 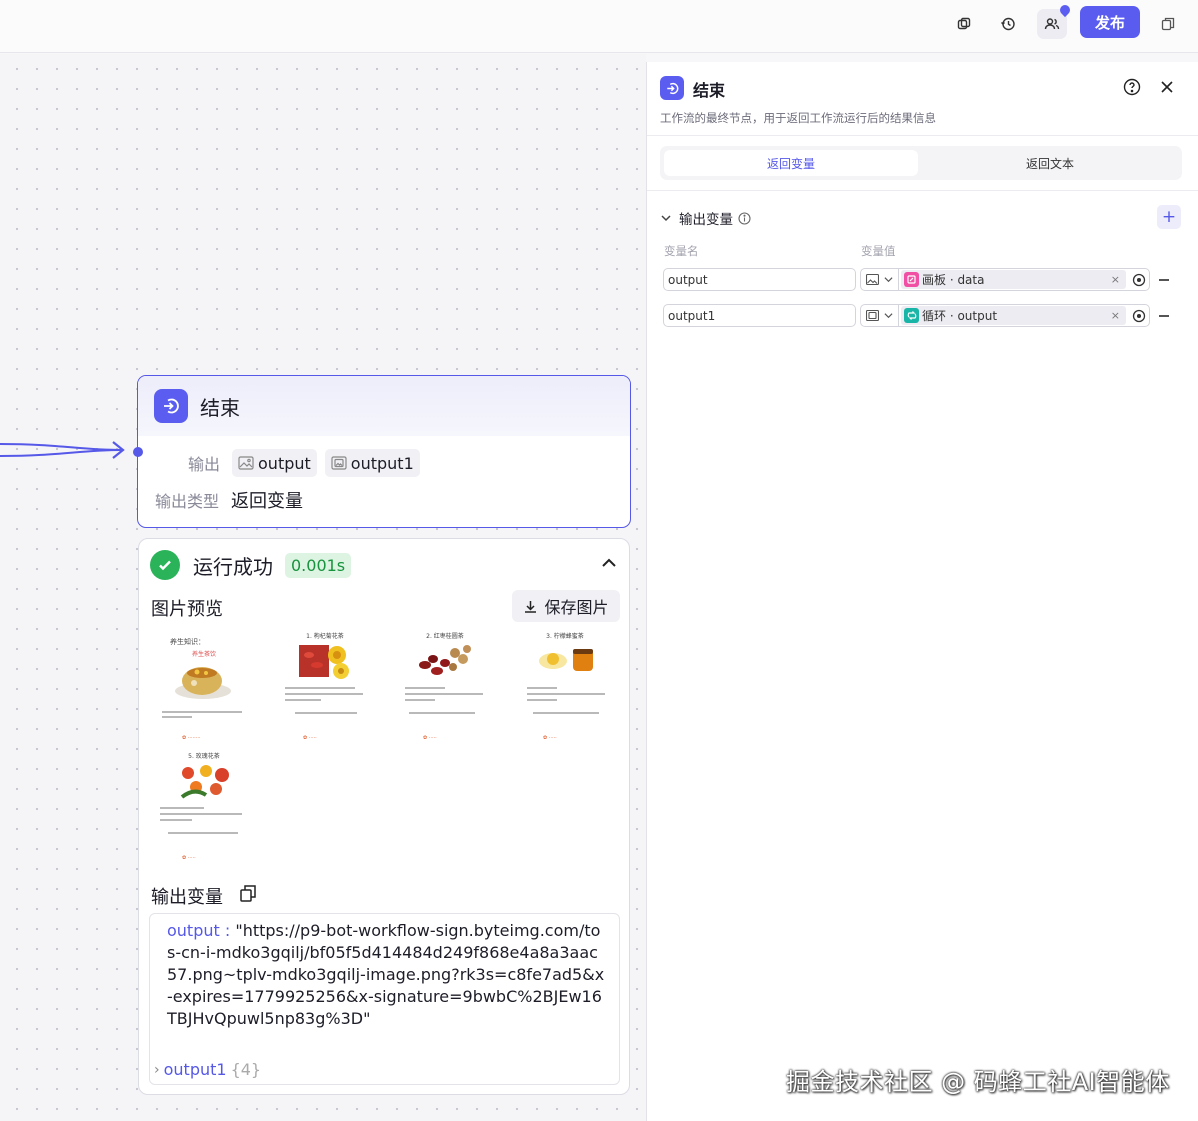 What do you see at coordinates (1065, 10) in the screenshot?
I see `notification-badge-icon` at bounding box center [1065, 10].